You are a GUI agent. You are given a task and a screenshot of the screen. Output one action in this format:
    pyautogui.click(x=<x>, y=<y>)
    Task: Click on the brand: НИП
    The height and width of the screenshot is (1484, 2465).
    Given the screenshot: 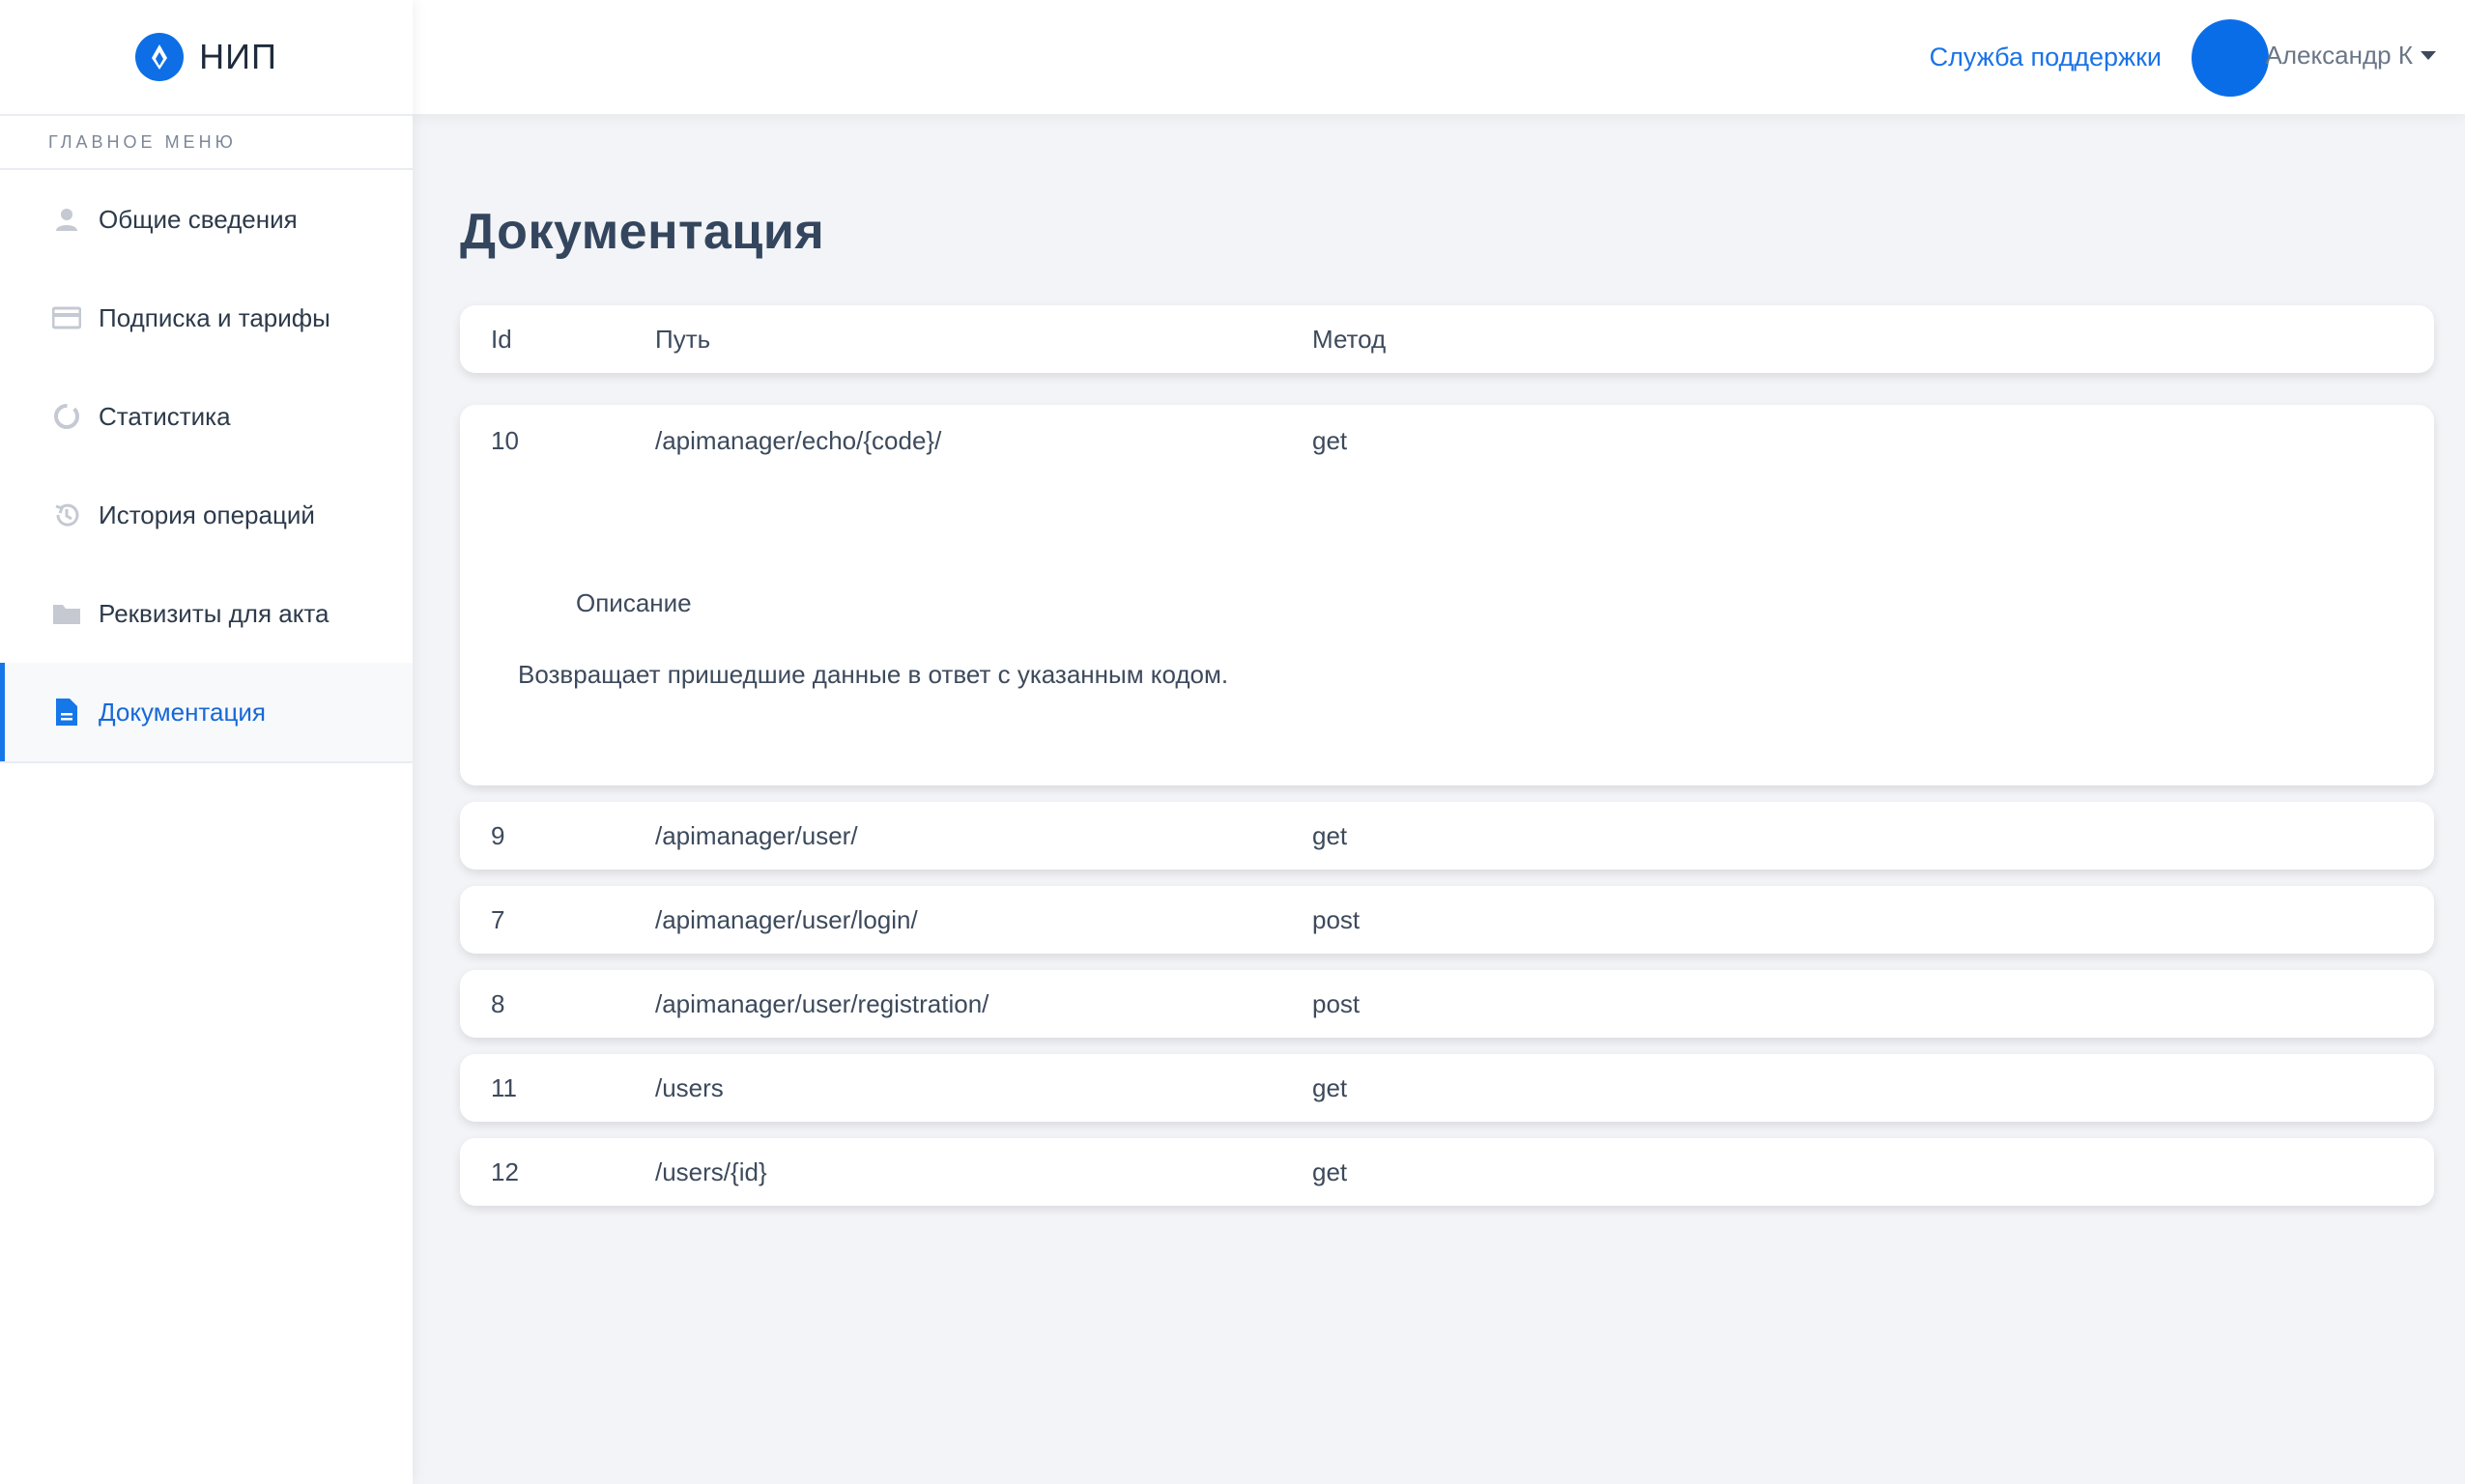 What is the action you would take?
    pyautogui.click(x=207, y=58)
    